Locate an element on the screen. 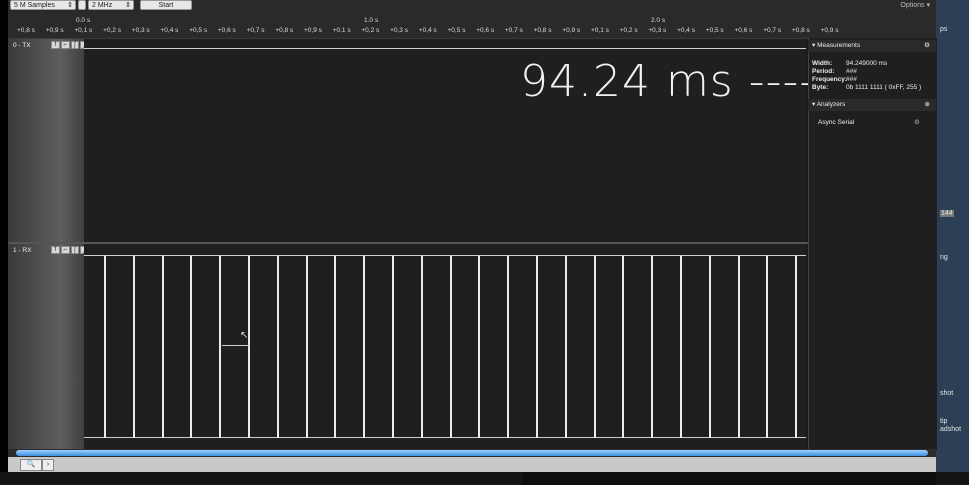 Image resolution: width=969 pixels, height=485 pixels. desktop-text: ng is located at coordinates (944, 257).